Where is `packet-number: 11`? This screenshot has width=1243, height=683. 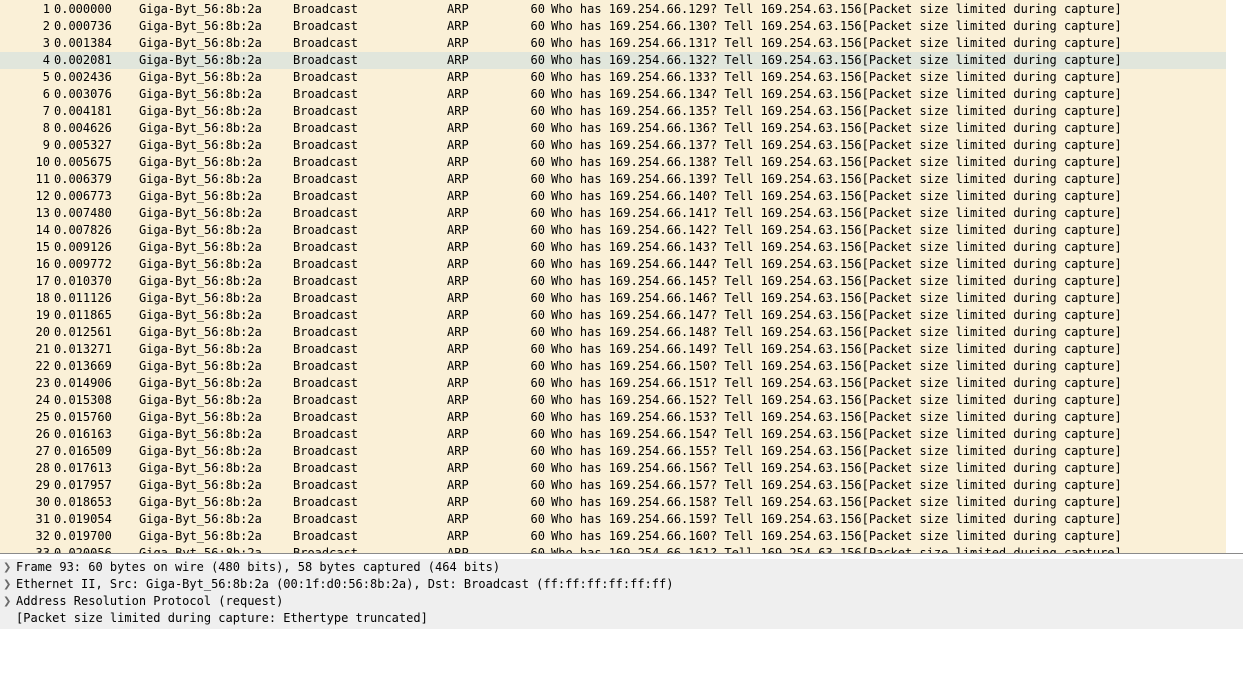 packet-number: 11 is located at coordinates (42, 179).